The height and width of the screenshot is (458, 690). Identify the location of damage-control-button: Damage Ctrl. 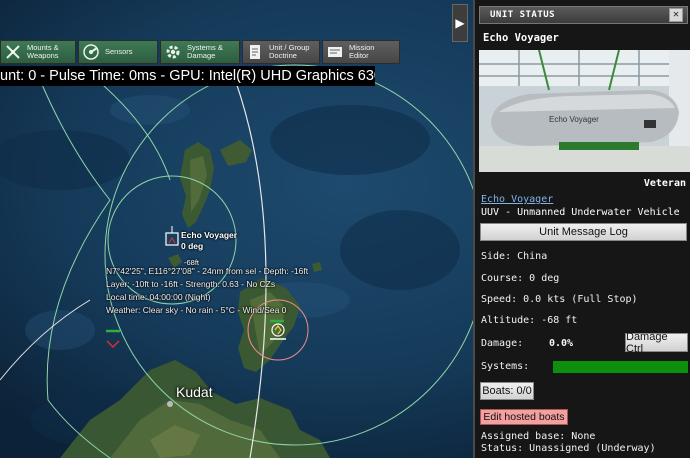
(656, 343).